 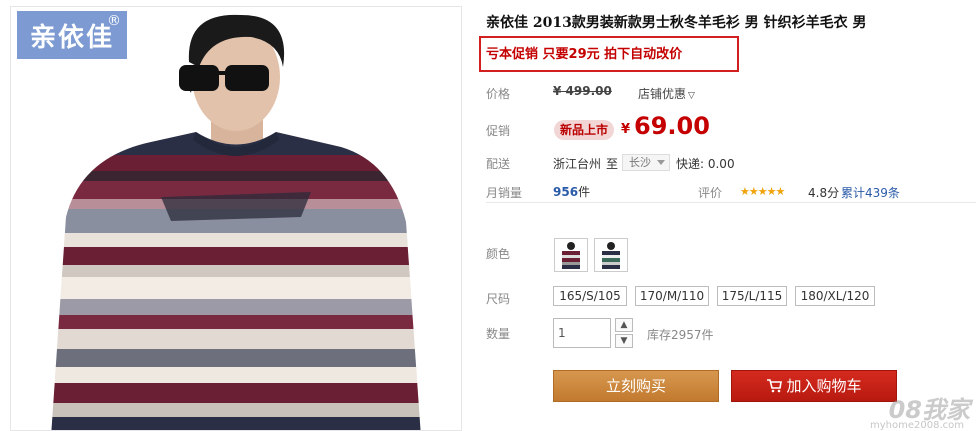 I want to click on shop-discount-label: 店铺优惠, so click(x=662, y=94).